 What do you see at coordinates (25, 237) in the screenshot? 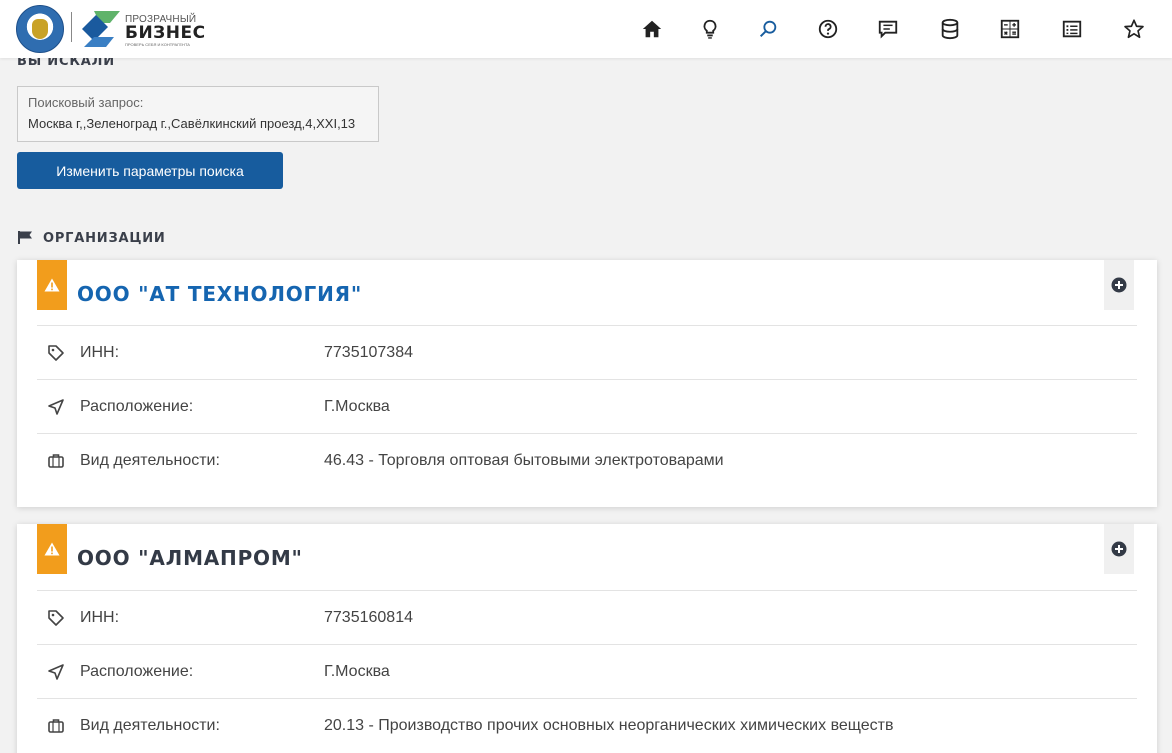
I see `flag-icon` at bounding box center [25, 237].